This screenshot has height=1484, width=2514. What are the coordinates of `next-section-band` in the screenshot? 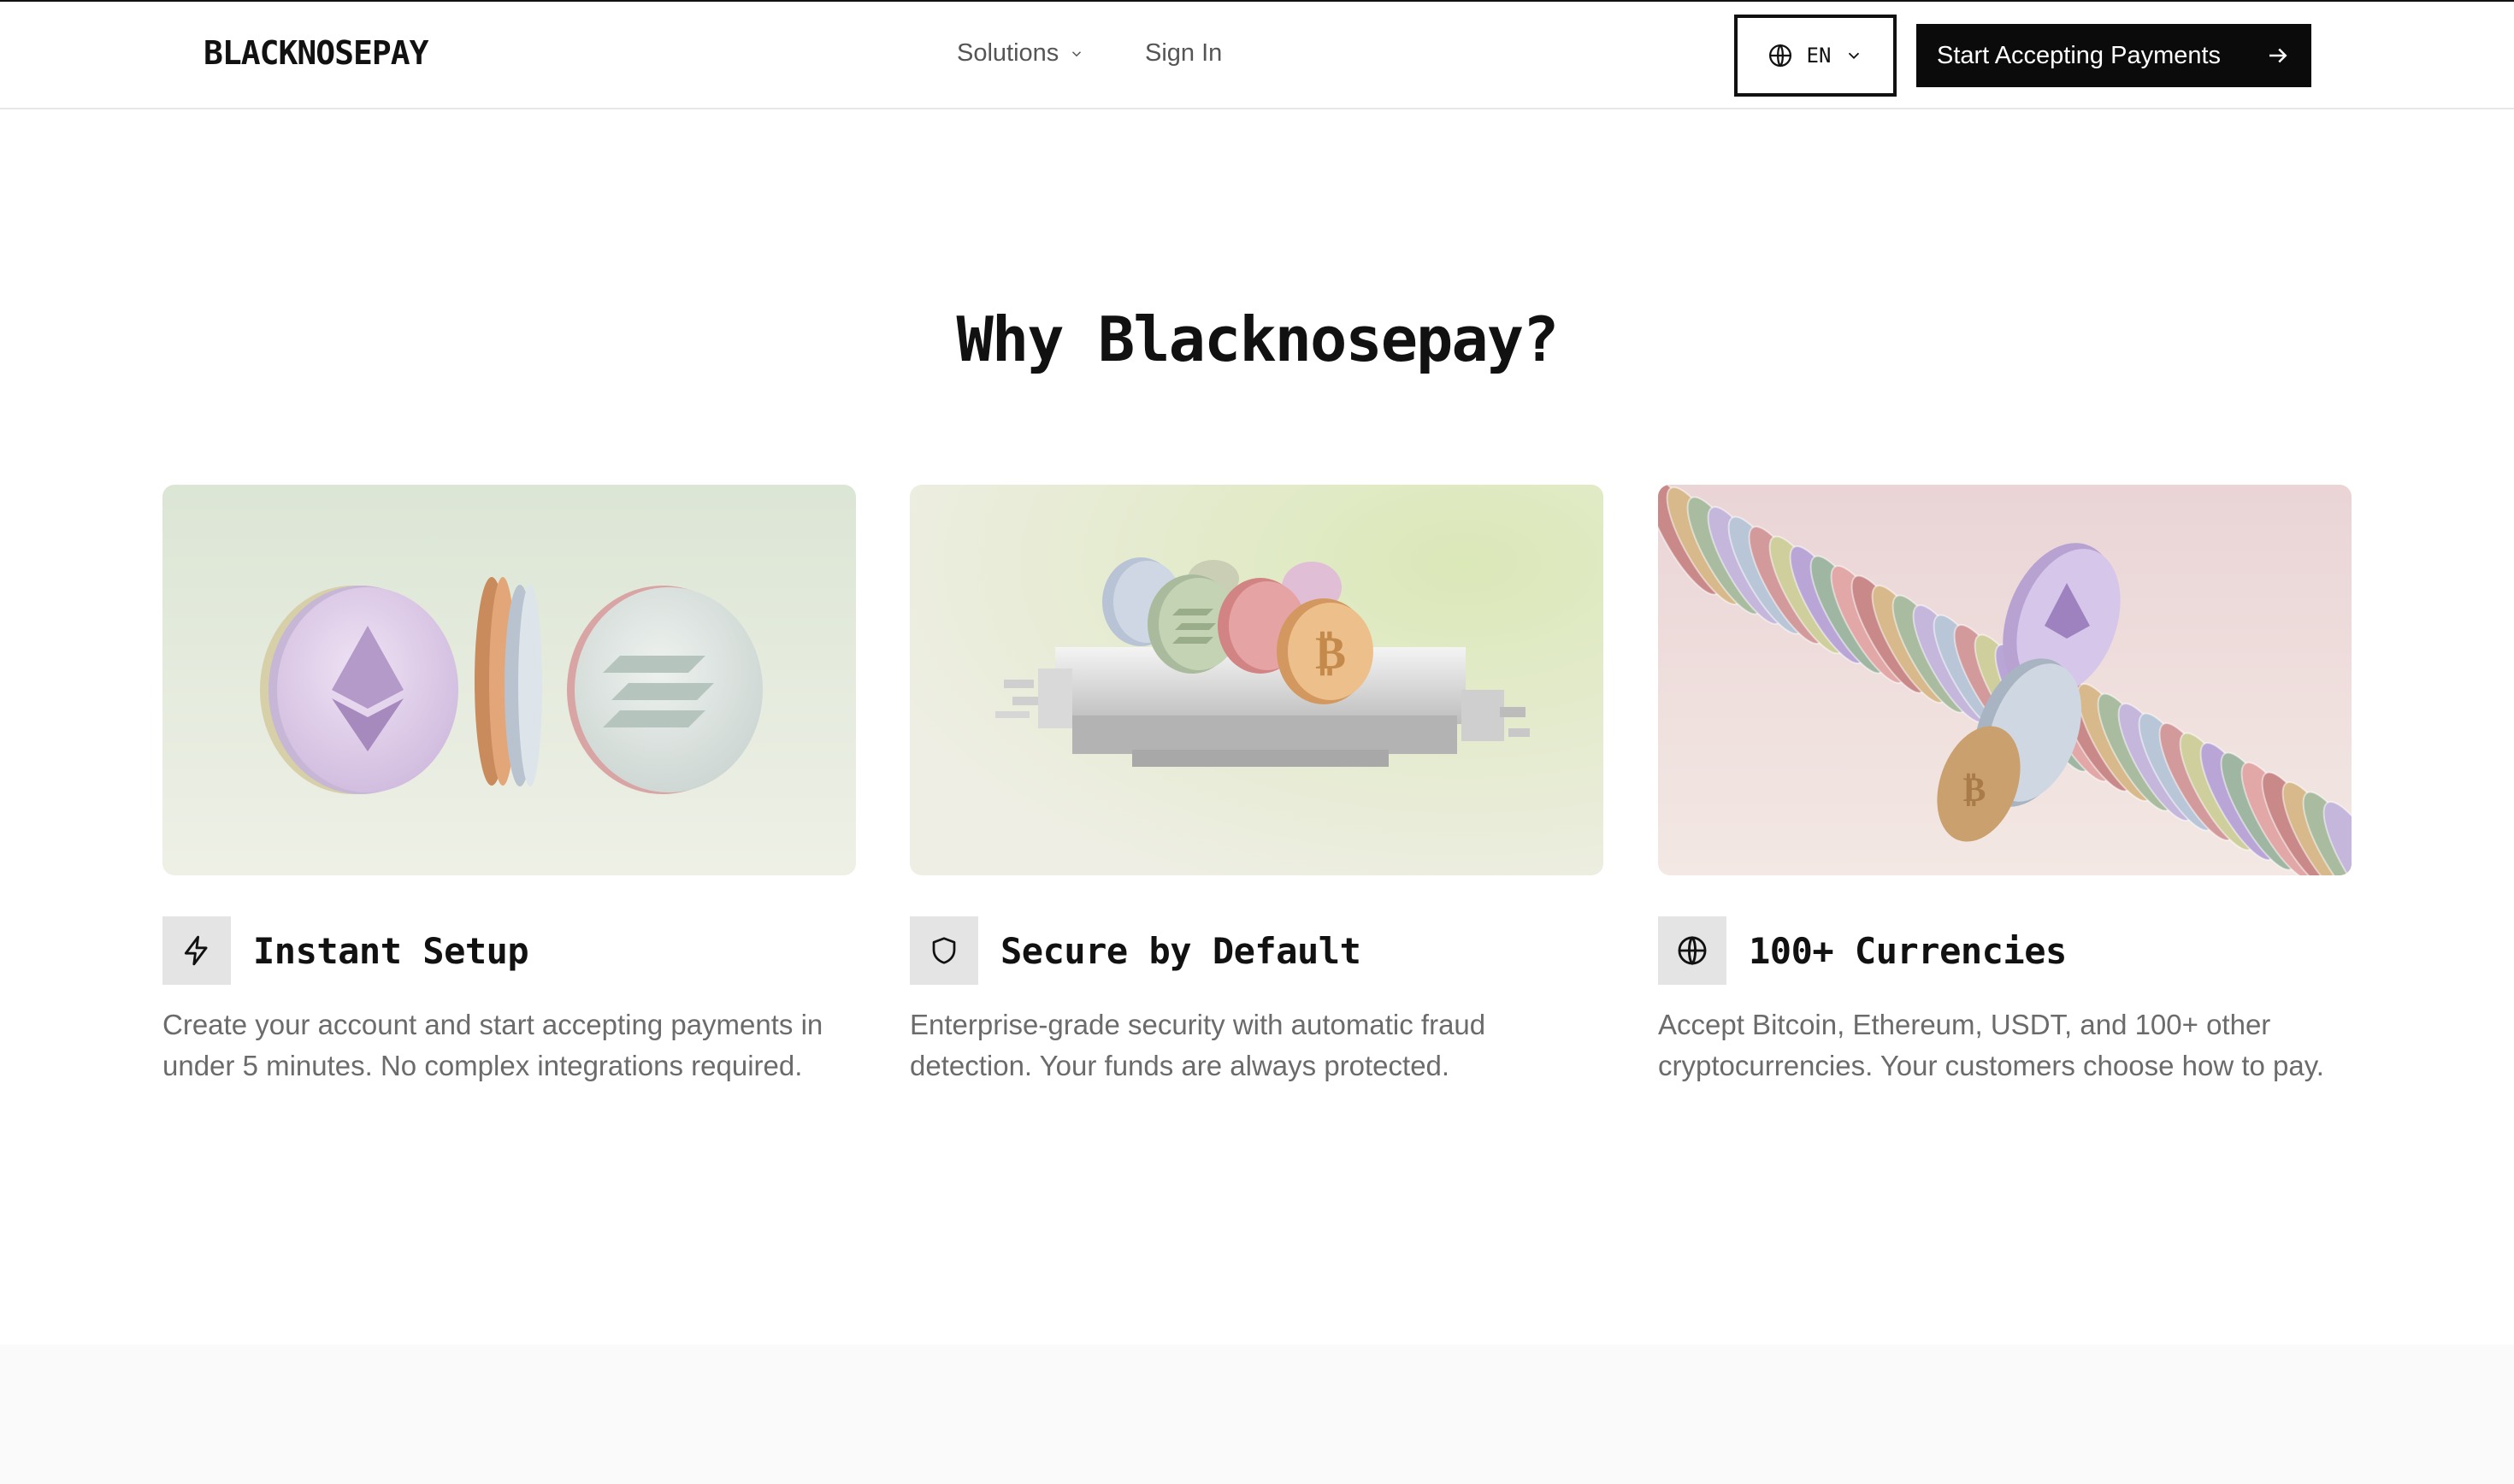 It's located at (1257, 1414).